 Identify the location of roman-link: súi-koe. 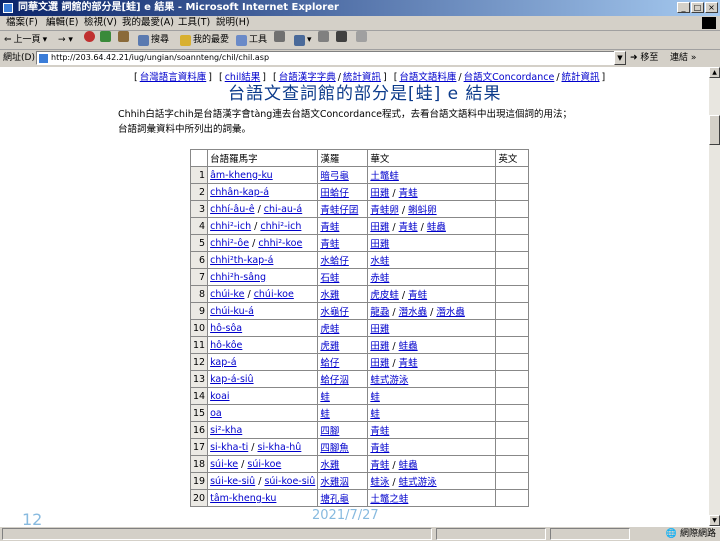
(264, 464).